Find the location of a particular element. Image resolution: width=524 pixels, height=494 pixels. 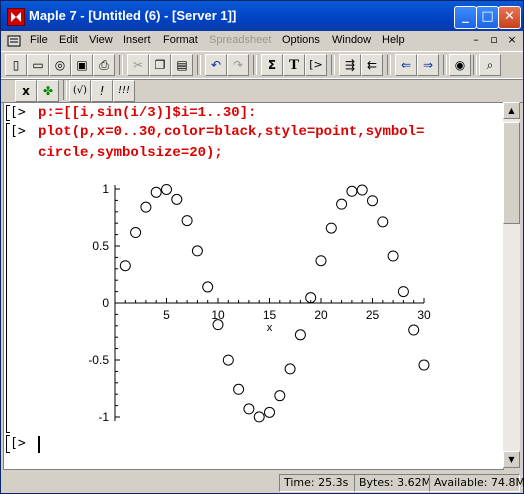

y-tick-label: 0 is located at coordinates (105, 303).